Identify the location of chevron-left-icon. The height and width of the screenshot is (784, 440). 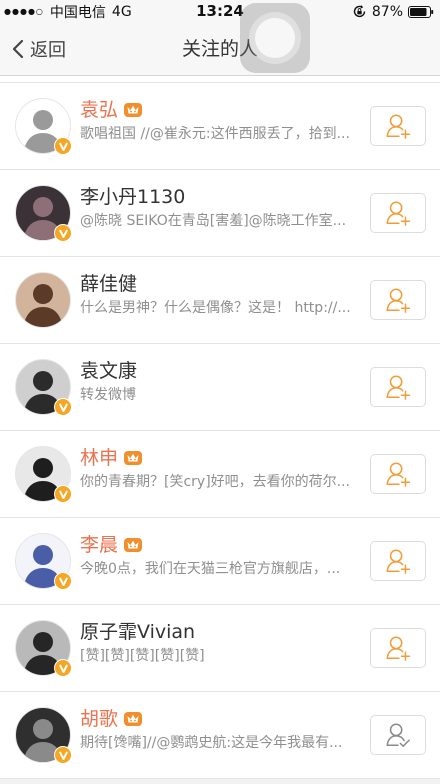
(18, 49).